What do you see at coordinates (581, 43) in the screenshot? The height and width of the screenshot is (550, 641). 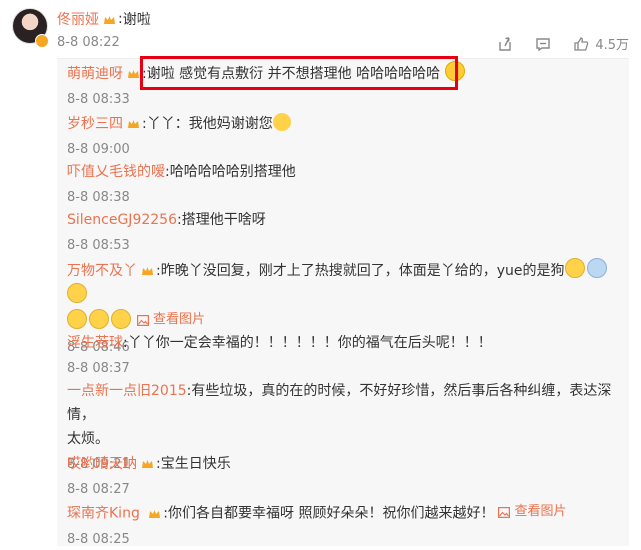 I see `thumbs-up-icon` at bounding box center [581, 43].